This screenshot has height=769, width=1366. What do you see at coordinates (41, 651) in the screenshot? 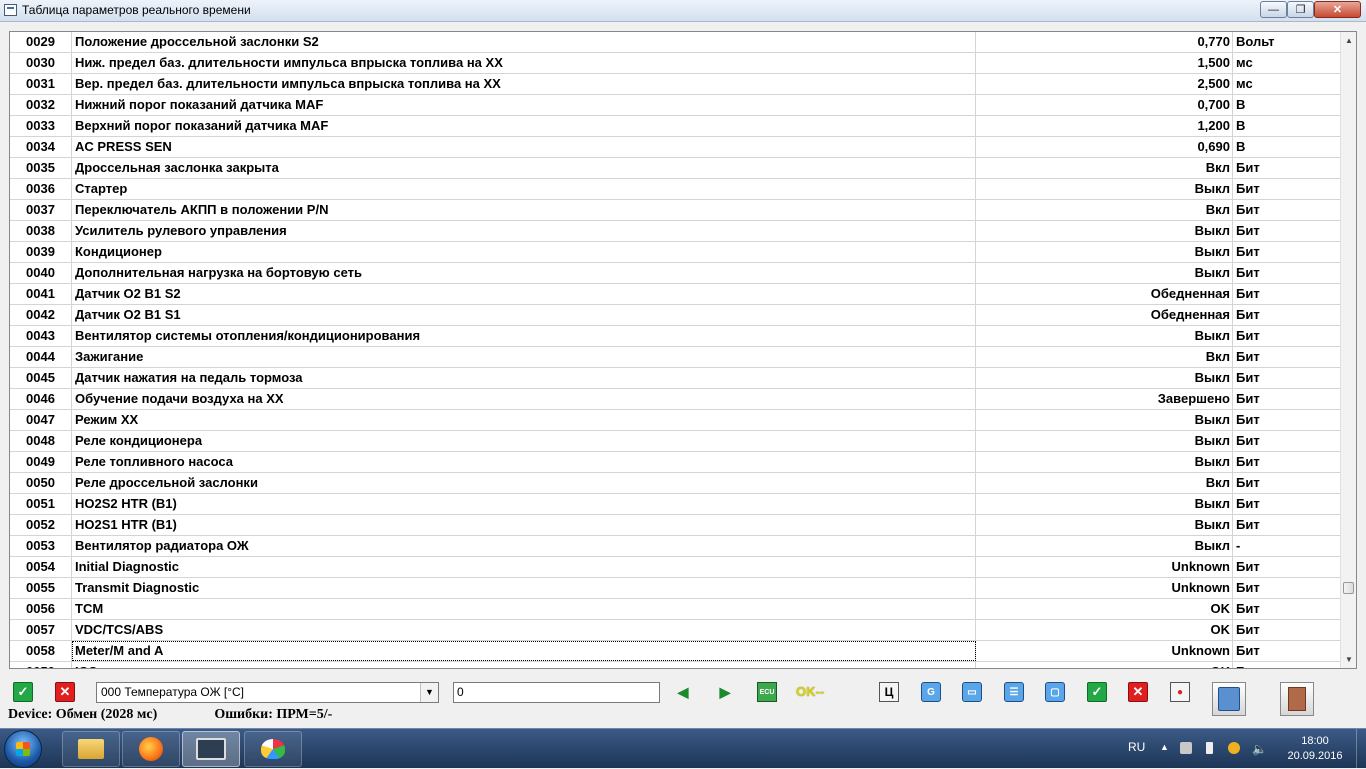
I see `row-number: 0058` at bounding box center [41, 651].